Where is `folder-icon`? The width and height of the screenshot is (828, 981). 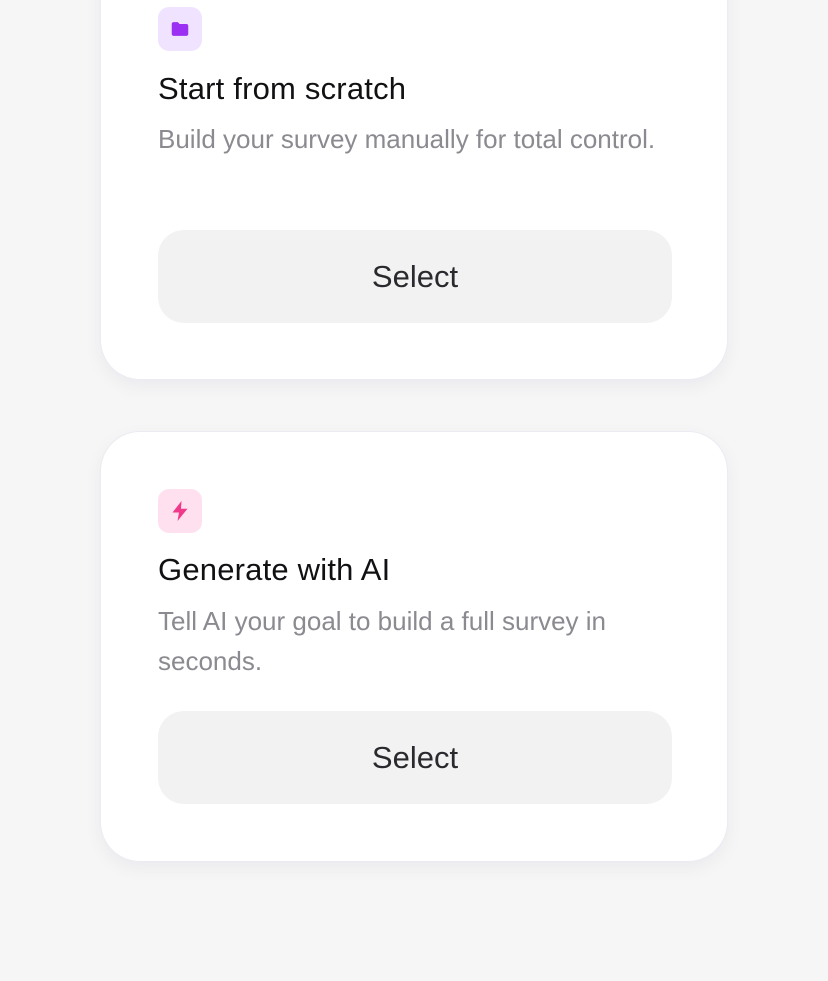
folder-icon is located at coordinates (180, 29).